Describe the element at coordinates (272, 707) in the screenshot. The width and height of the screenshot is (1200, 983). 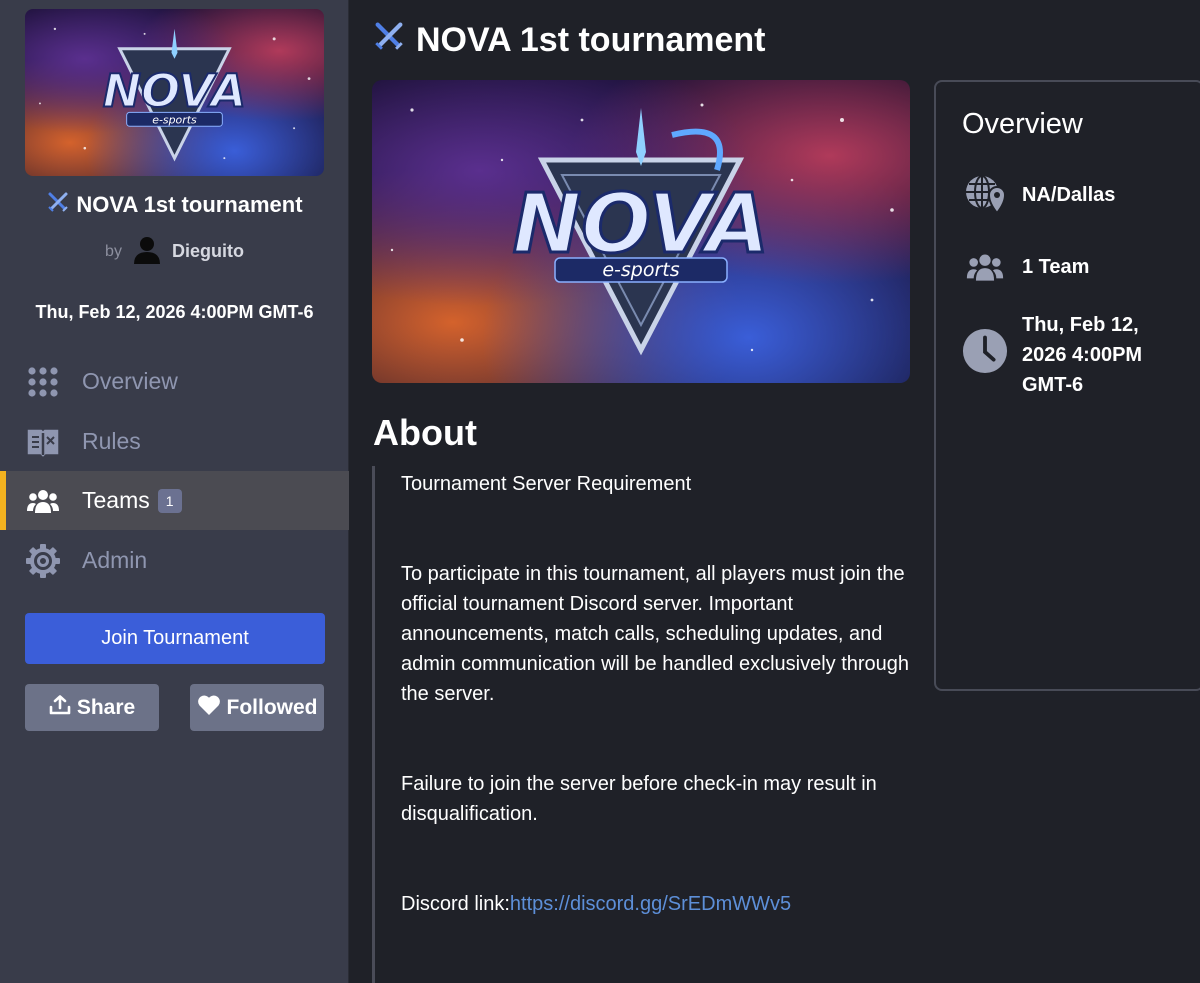
I see `followed-label: Followed` at that location.